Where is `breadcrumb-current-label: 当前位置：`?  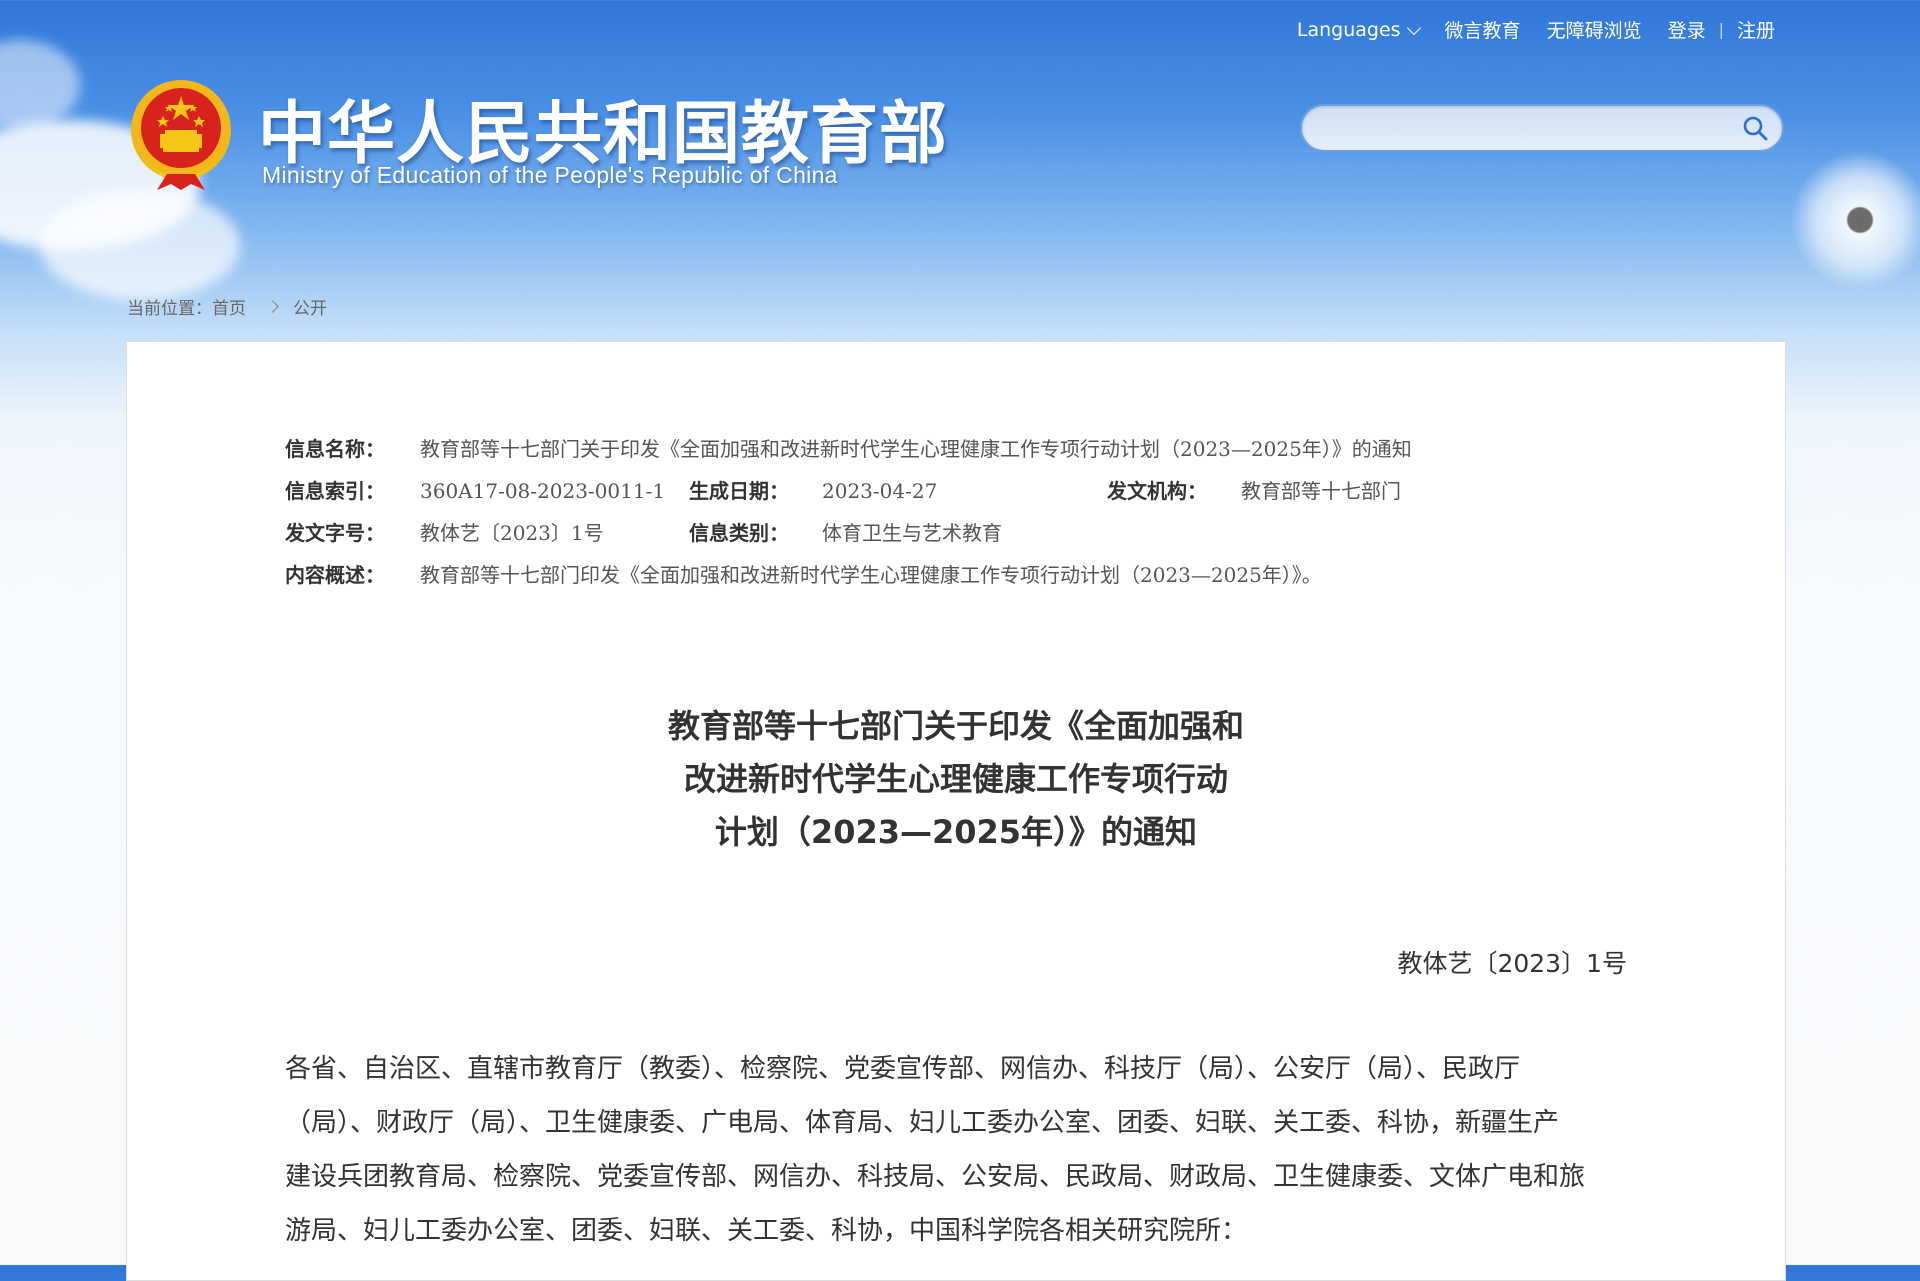
breadcrumb-current-label: 当前位置： is located at coordinates (169, 309).